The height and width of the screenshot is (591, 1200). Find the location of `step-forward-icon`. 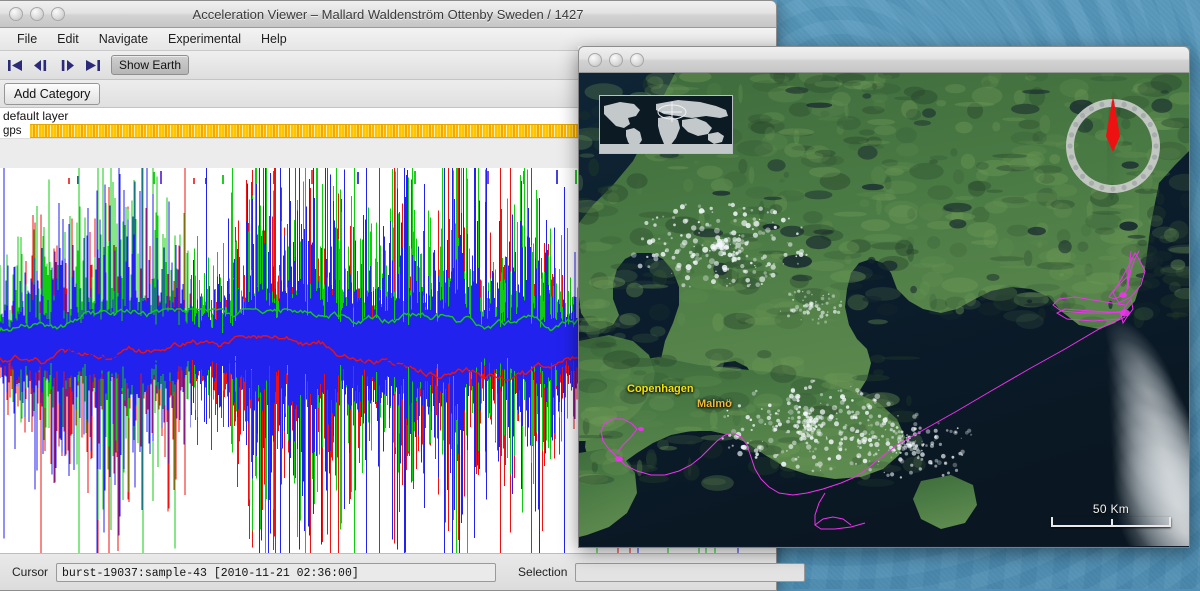

step-forward-icon is located at coordinates (66, 65).